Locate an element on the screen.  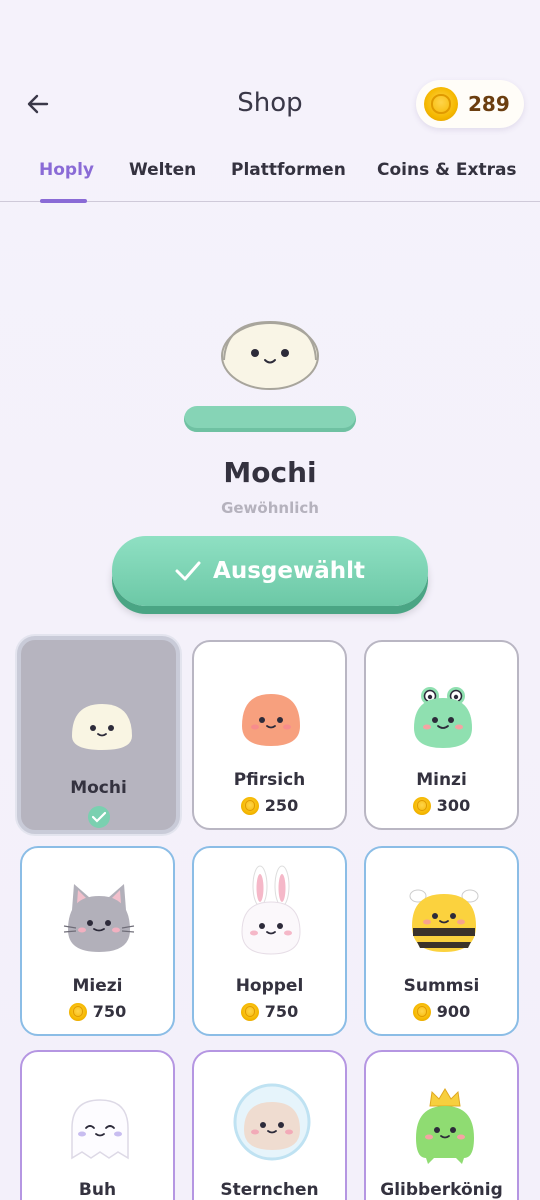
card-pfirsich: Pfirsich 250 is located at coordinates (269, 735).